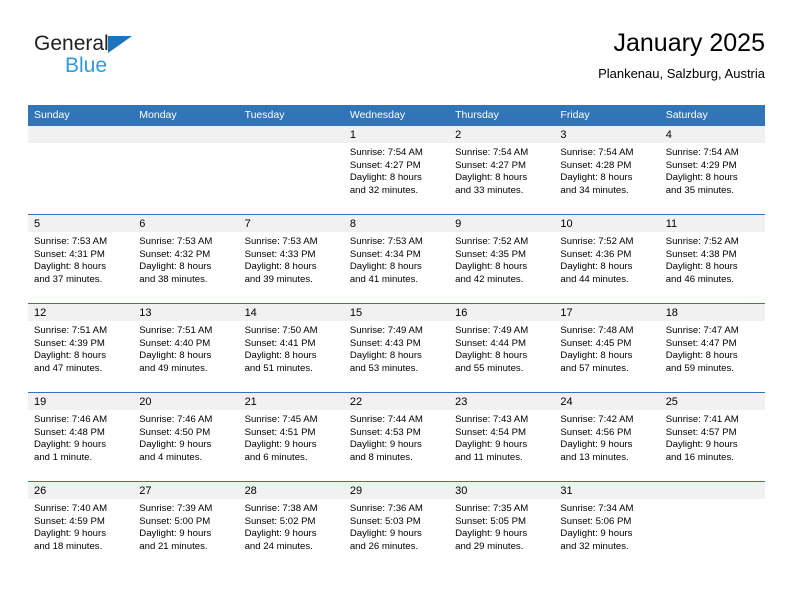 This screenshot has width=792, height=612. What do you see at coordinates (81, 223) in the screenshot?
I see `day-number: 5` at bounding box center [81, 223].